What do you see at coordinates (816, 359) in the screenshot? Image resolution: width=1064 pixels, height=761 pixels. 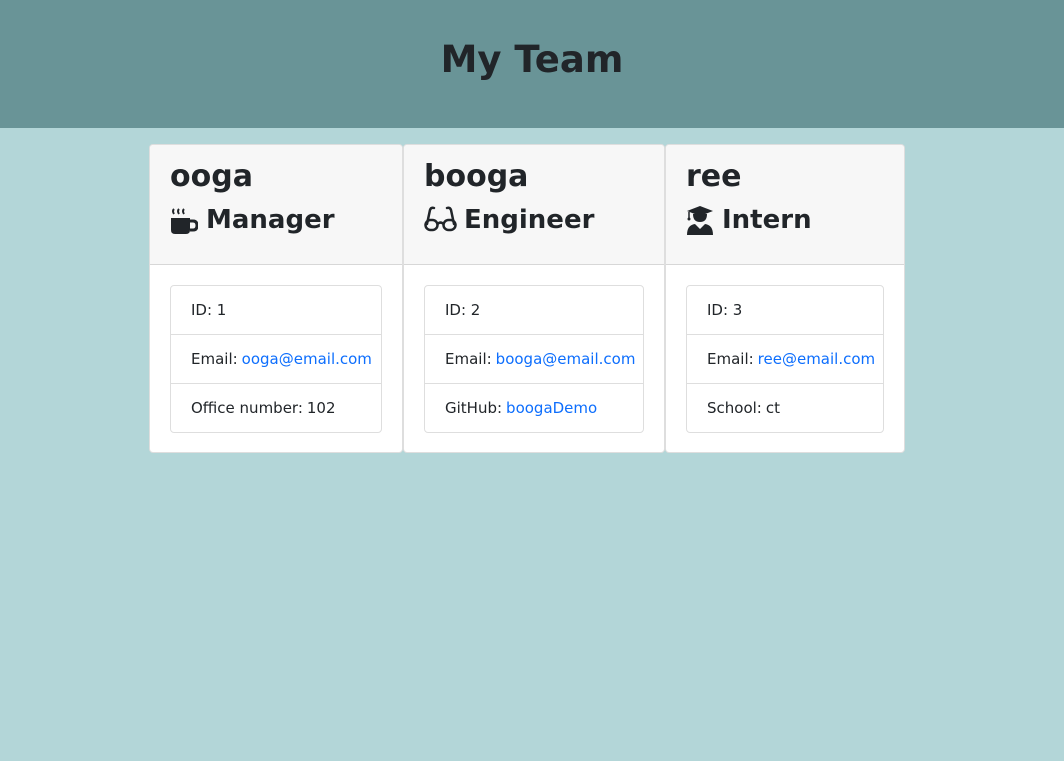 I see `email-link: ree@email.com` at bounding box center [816, 359].